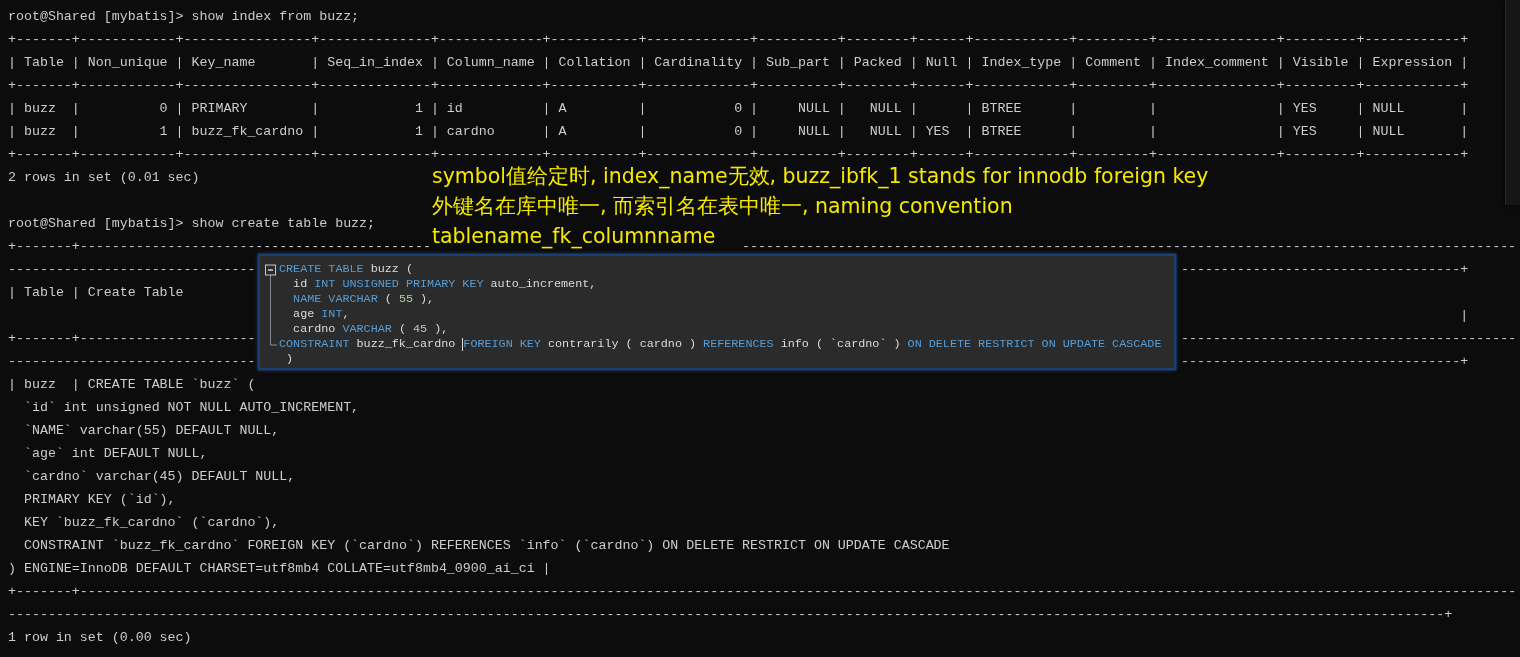 Image resolution: width=1520 pixels, height=657 pixels. I want to click on code-line: CREATE TABLE buzz (, so click(346, 269).